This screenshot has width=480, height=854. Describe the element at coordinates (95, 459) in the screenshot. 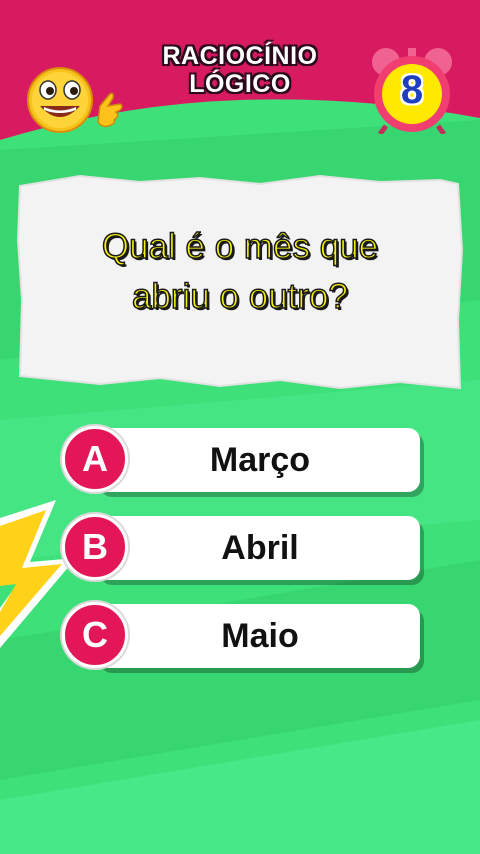

I see `option-a-letter: A` at that location.